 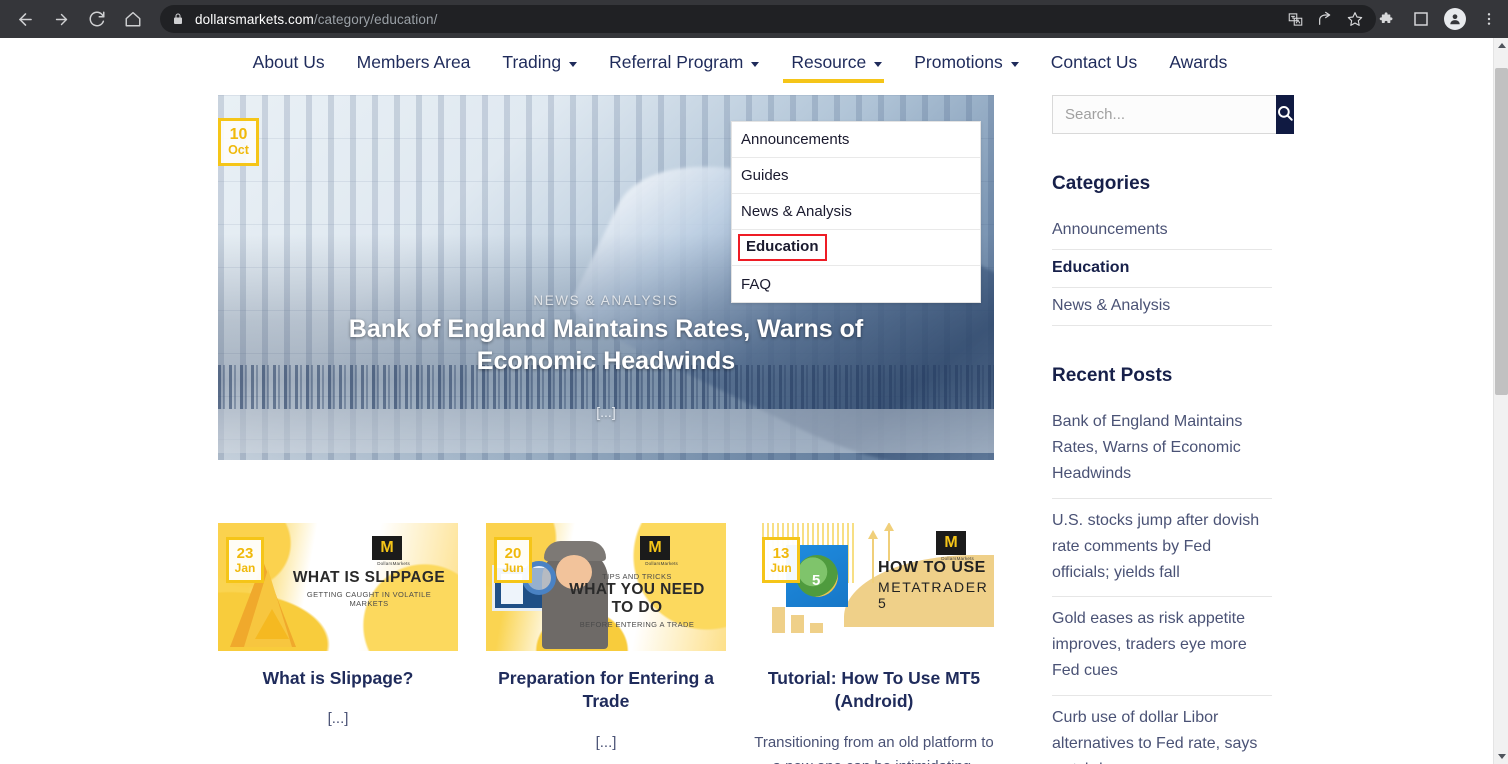 I want to click on metatrader-version-number: 5, so click(x=816, y=580).